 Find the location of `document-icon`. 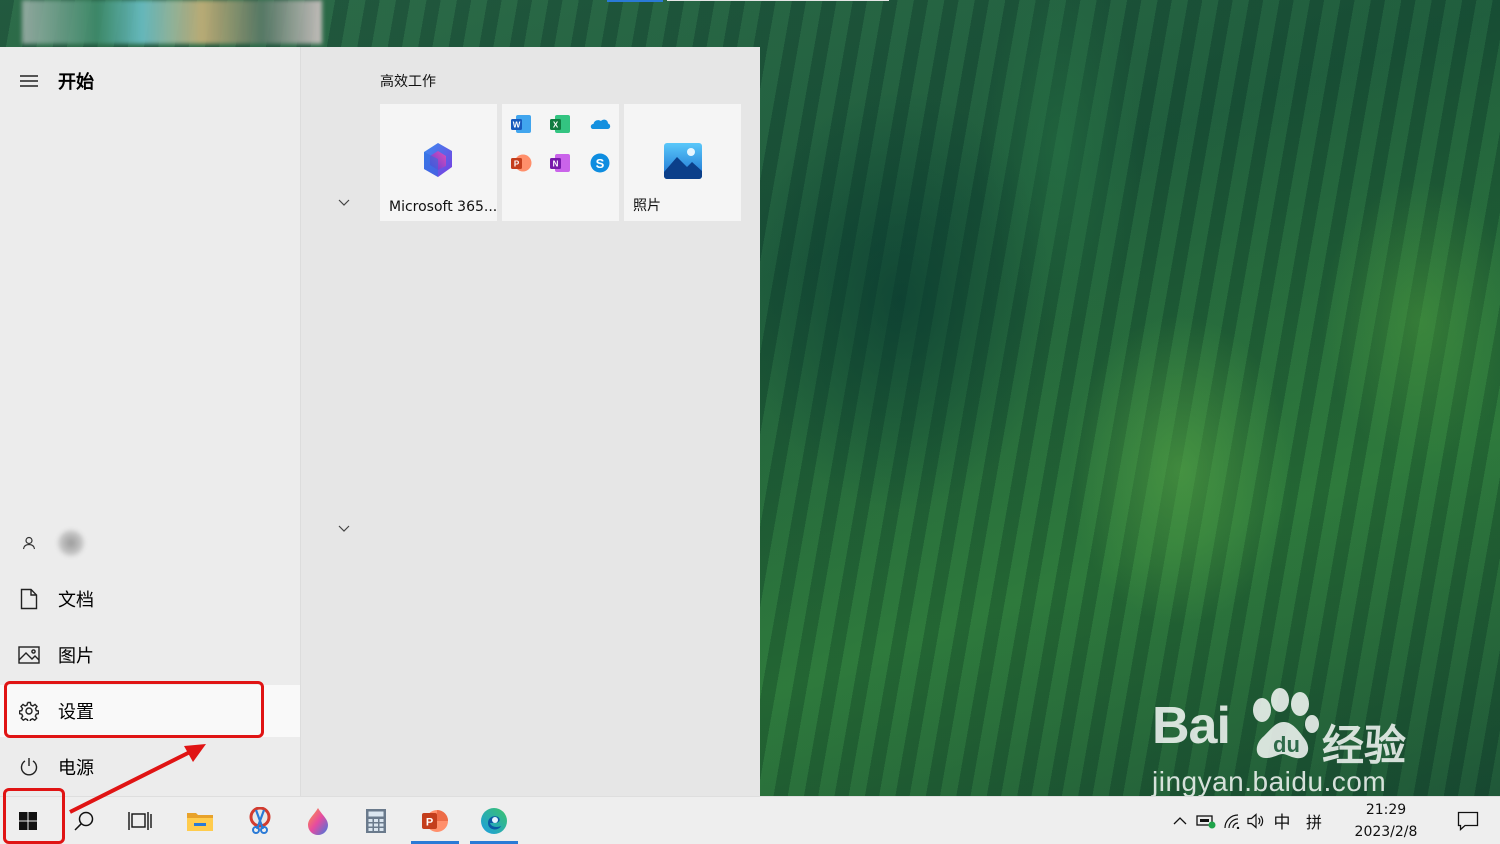

document-icon is located at coordinates (29, 599).